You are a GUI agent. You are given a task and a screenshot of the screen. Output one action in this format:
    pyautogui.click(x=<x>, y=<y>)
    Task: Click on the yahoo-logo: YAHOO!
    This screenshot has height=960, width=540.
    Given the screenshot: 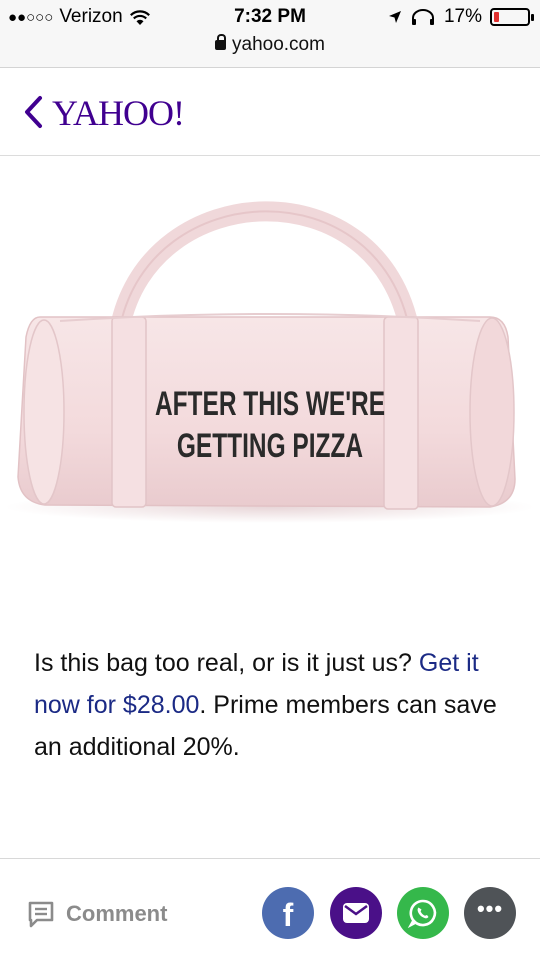 What is the action you would take?
    pyautogui.click(x=118, y=113)
    